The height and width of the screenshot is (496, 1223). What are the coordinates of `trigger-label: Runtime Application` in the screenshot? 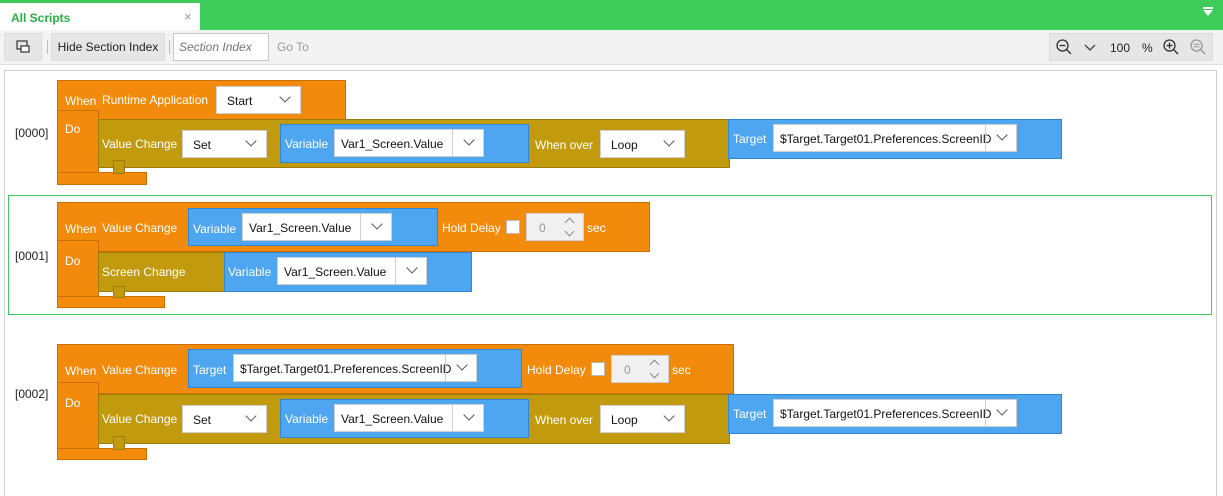 It's located at (155, 100).